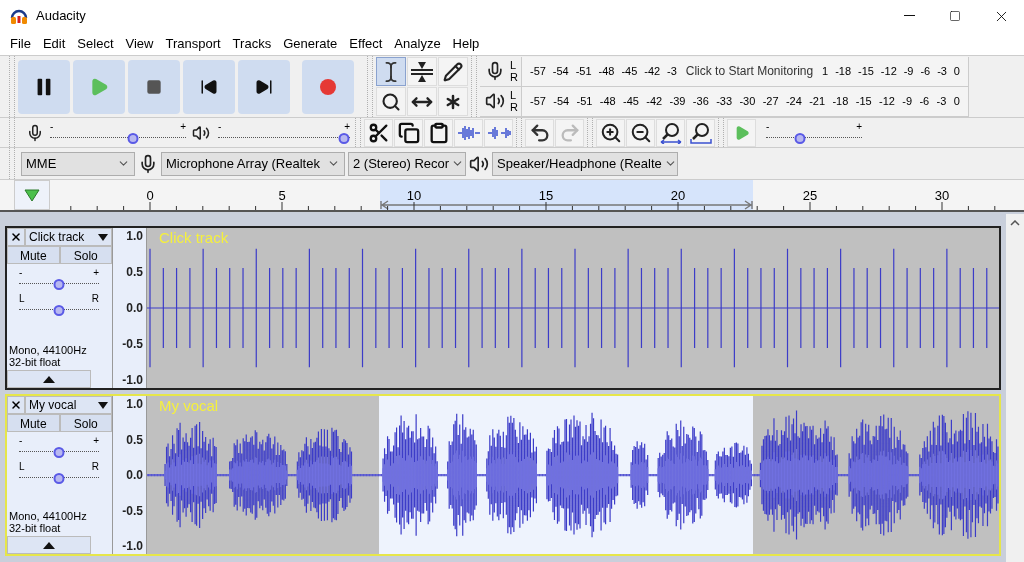 Image resolution: width=1024 pixels, height=562 pixels. What do you see at coordinates (99, 86) in the screenshot?
I see `play-icon` at bounding box center [99, 86].